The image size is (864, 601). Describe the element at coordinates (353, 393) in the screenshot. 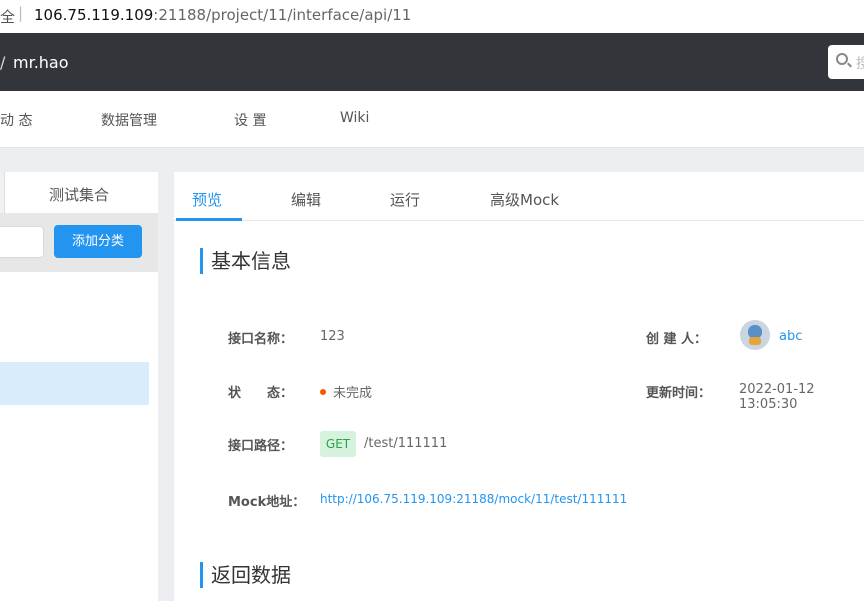

I see `status-text: 未完成` at that location.